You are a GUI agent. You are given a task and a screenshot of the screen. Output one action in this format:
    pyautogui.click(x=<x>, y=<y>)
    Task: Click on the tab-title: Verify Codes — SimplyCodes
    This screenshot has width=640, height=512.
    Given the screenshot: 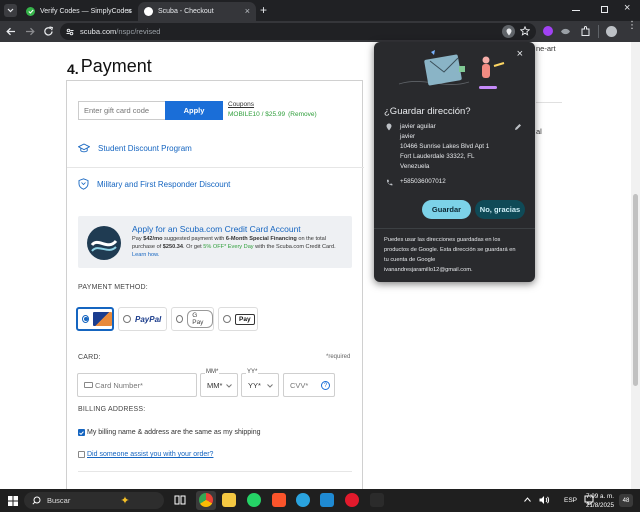 What is the action you would take?
    pyautogui.click(x=86, y=11)
    